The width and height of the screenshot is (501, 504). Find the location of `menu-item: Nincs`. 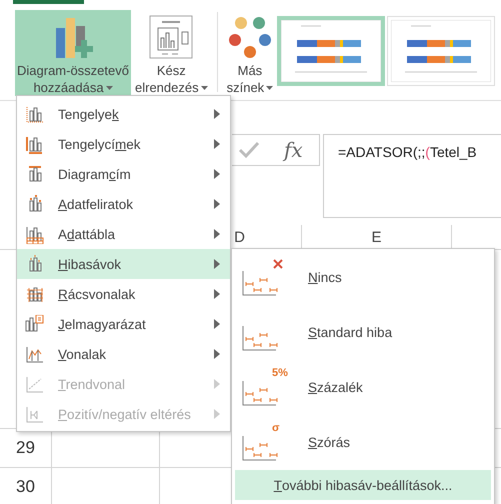

menu-item: Nincs is located at coordinates (363, 277).